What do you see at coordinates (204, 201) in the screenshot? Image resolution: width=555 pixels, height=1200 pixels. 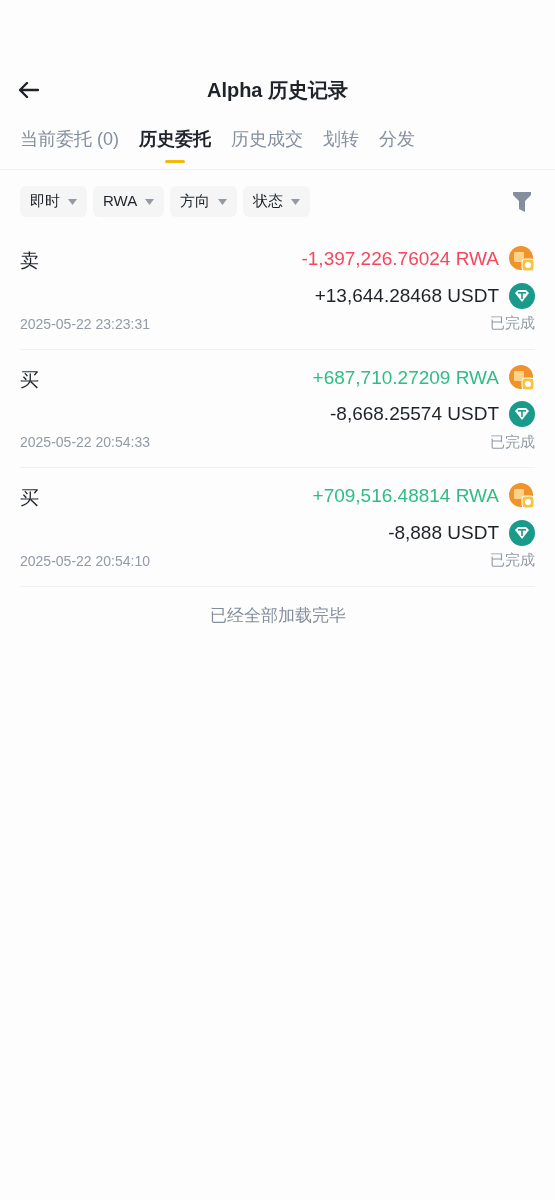 I see `filter-dropdown: 方向` at bounding box center [204, 201].